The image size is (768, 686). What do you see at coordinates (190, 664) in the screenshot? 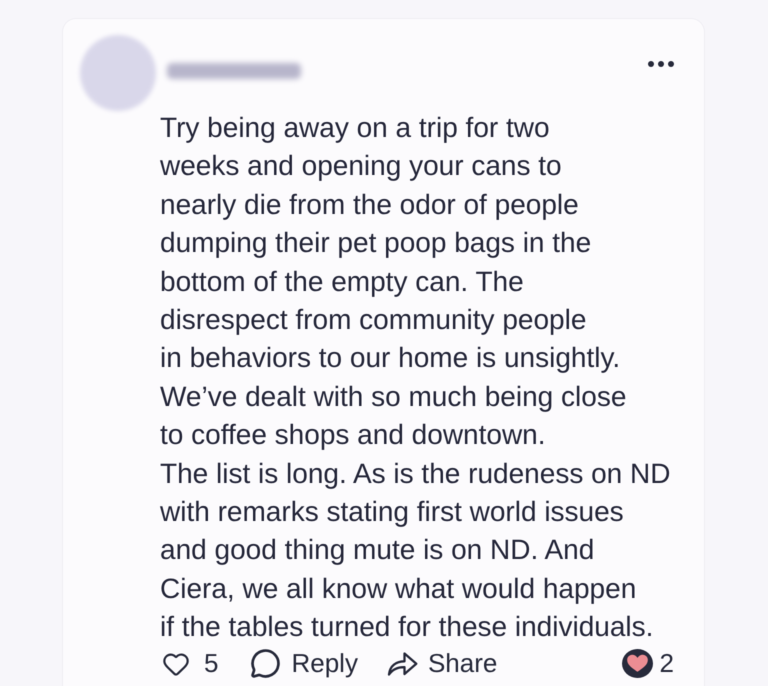
I see `like-button: 5` at bounding box center [190, 664].